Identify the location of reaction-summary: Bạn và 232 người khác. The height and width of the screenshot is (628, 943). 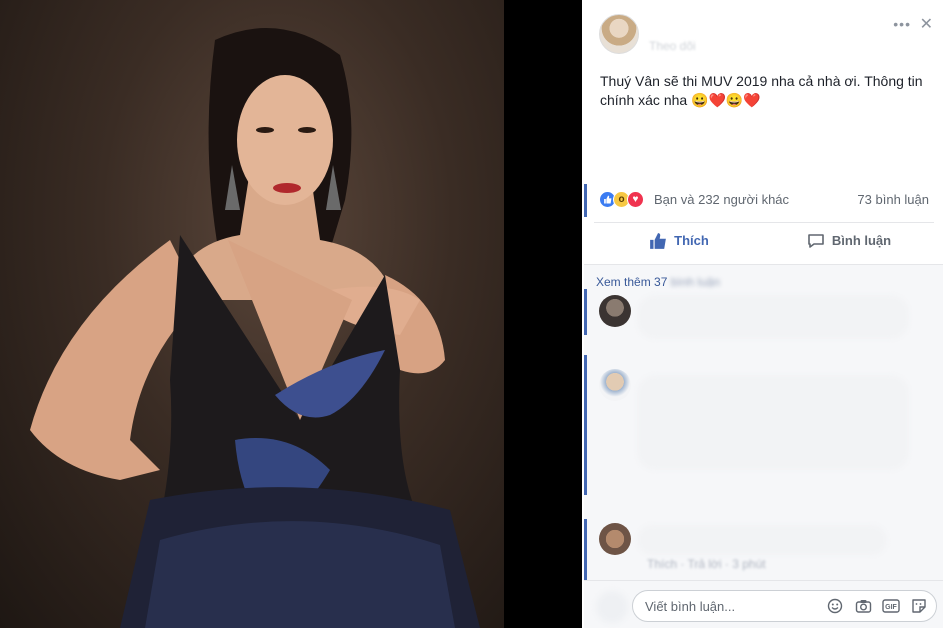
(721, 199).